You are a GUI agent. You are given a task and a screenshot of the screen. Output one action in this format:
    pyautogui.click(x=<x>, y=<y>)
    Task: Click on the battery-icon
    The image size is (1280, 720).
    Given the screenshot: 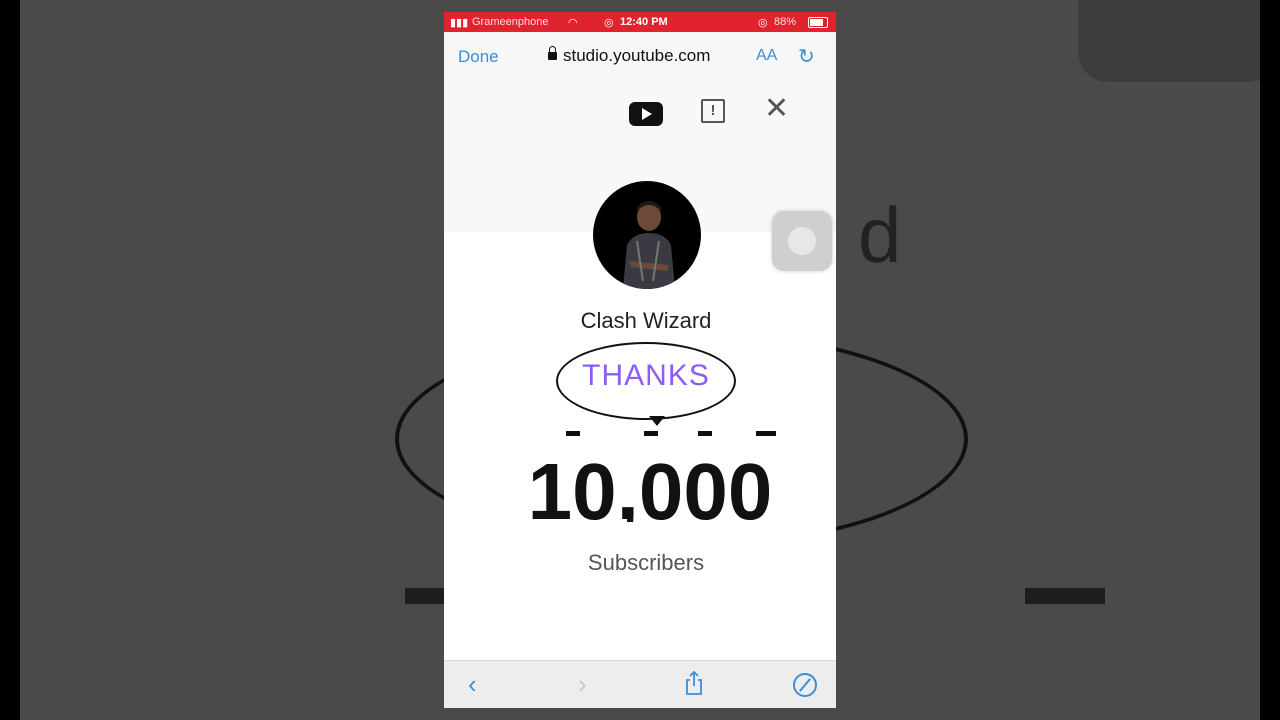 What is the action you would take?
    pyautogui.click(x=818, y=22)
    